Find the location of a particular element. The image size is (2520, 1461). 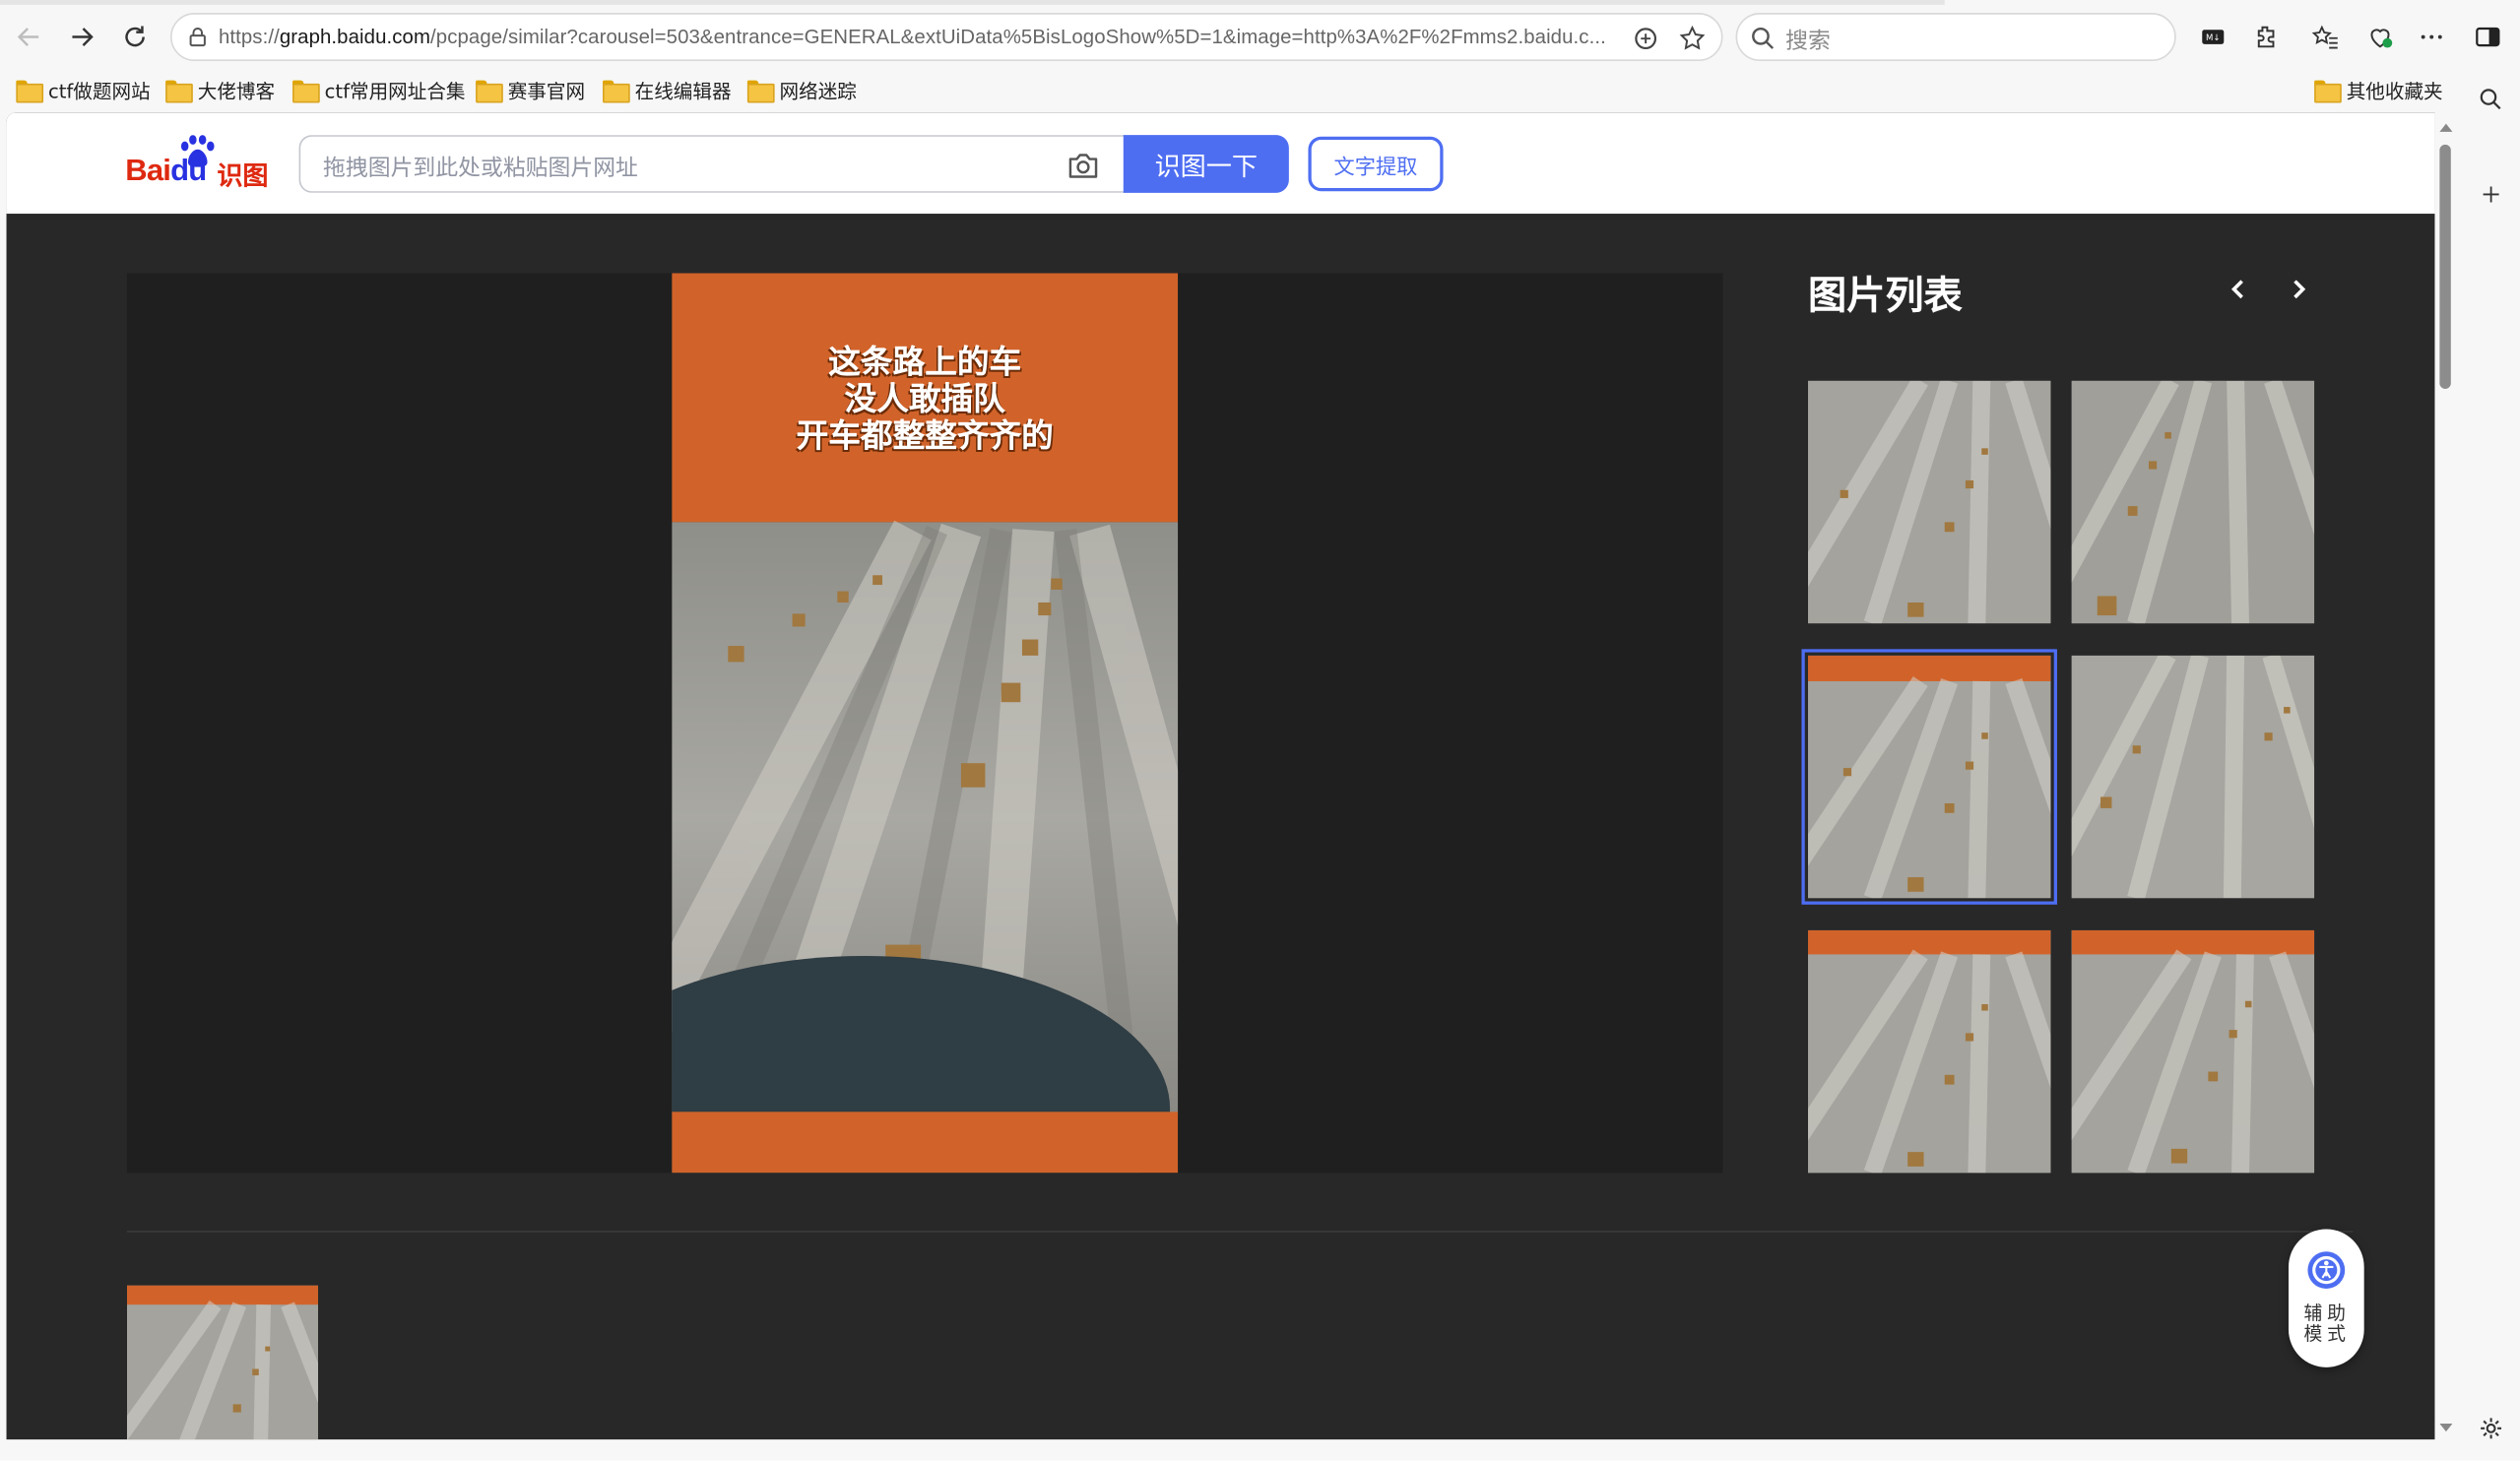

reader-icon: M↓ is located at coordinates (2213, 37).